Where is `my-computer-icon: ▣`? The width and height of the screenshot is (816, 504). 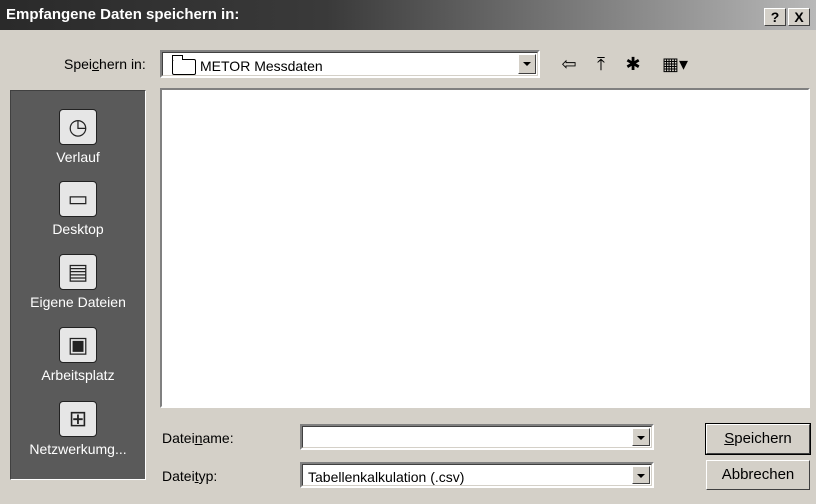
my-computer-icon: ▣ is located at coordinates (78, 345).